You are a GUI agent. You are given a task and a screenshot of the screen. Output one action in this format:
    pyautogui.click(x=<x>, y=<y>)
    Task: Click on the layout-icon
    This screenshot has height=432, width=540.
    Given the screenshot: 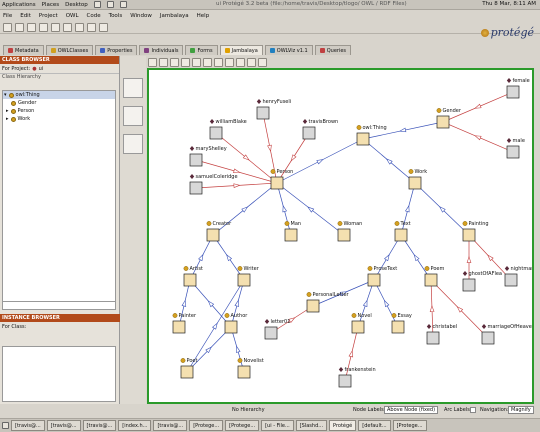 What is the action you would take?
    pyautogui.click(x=240, y=62)
    